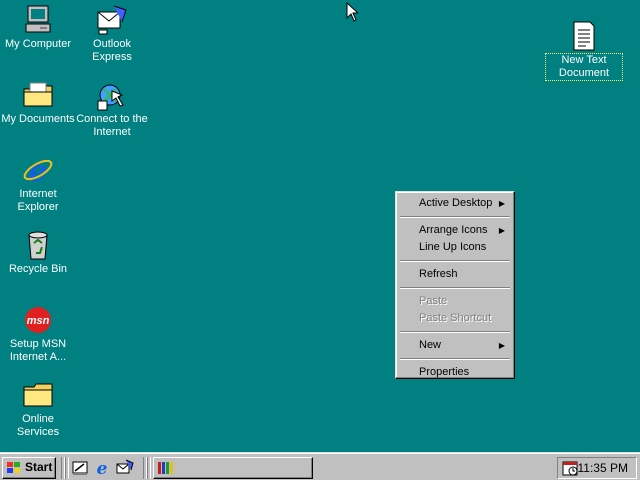 The image size is (640, 480). I want to click on start-label: Start, so click(39, 467).